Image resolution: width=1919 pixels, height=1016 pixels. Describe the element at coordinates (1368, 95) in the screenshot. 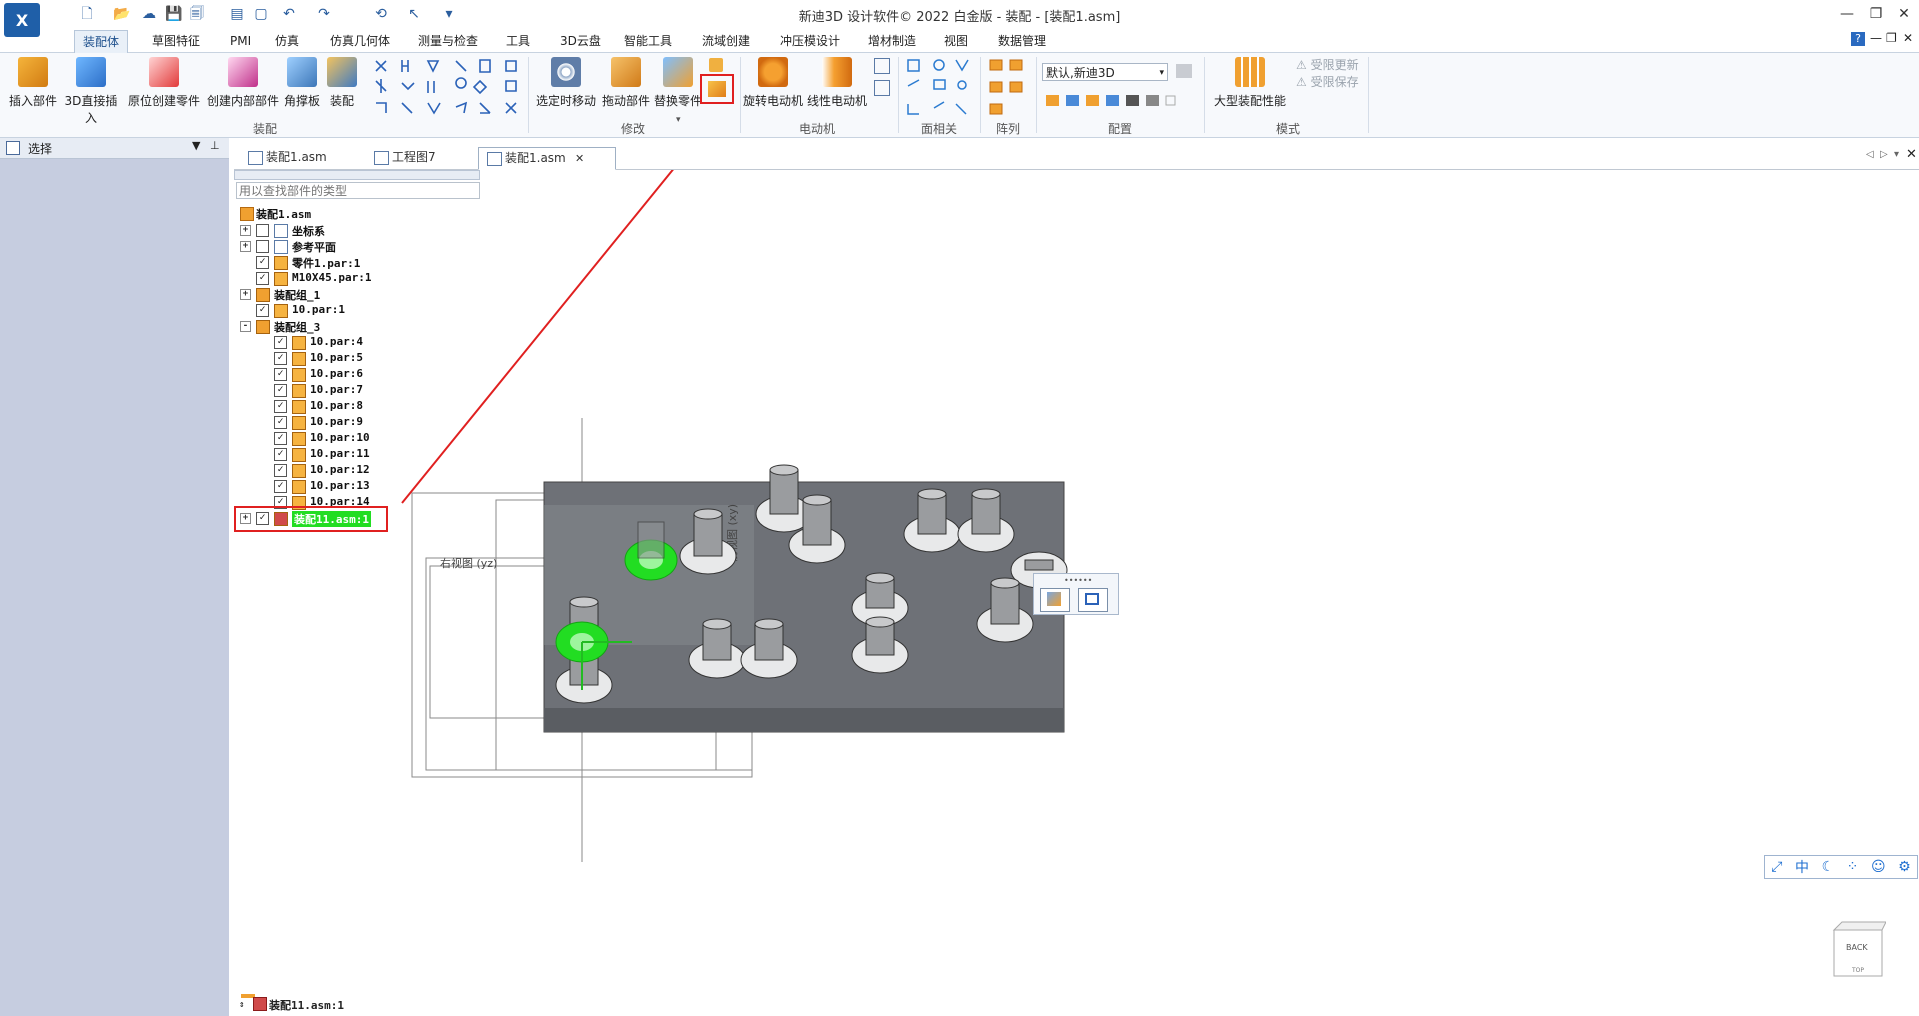

I see `ribbon-separator` at that location.